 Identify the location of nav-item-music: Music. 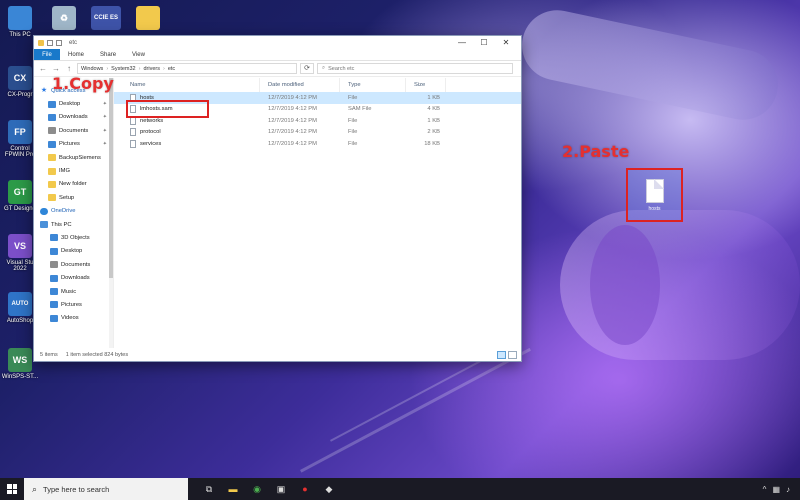
(73, 291).